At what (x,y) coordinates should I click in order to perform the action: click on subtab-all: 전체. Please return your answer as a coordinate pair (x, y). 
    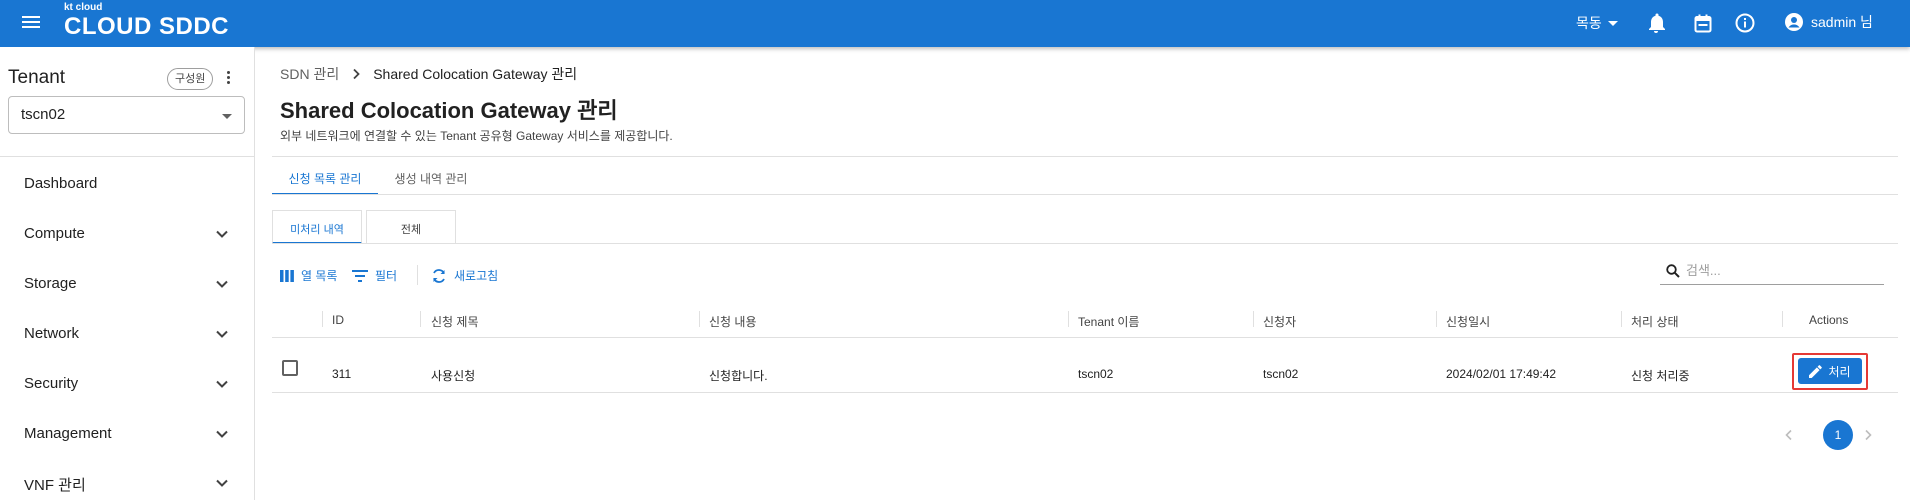
    Looking at the image, I should click on (411, 227).